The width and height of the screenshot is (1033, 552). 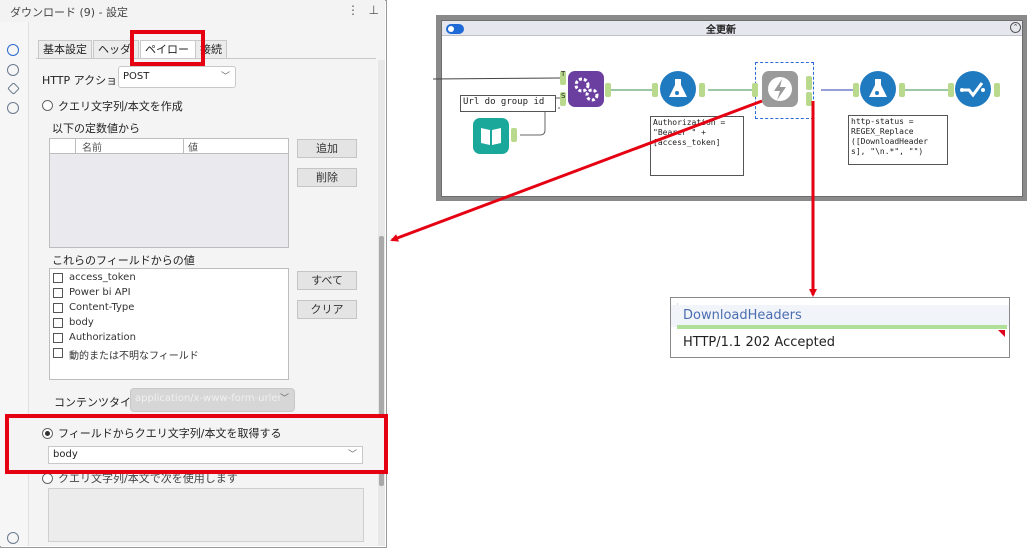 I want to click on checkmark-flow-icon, so click(x=972, y=90).